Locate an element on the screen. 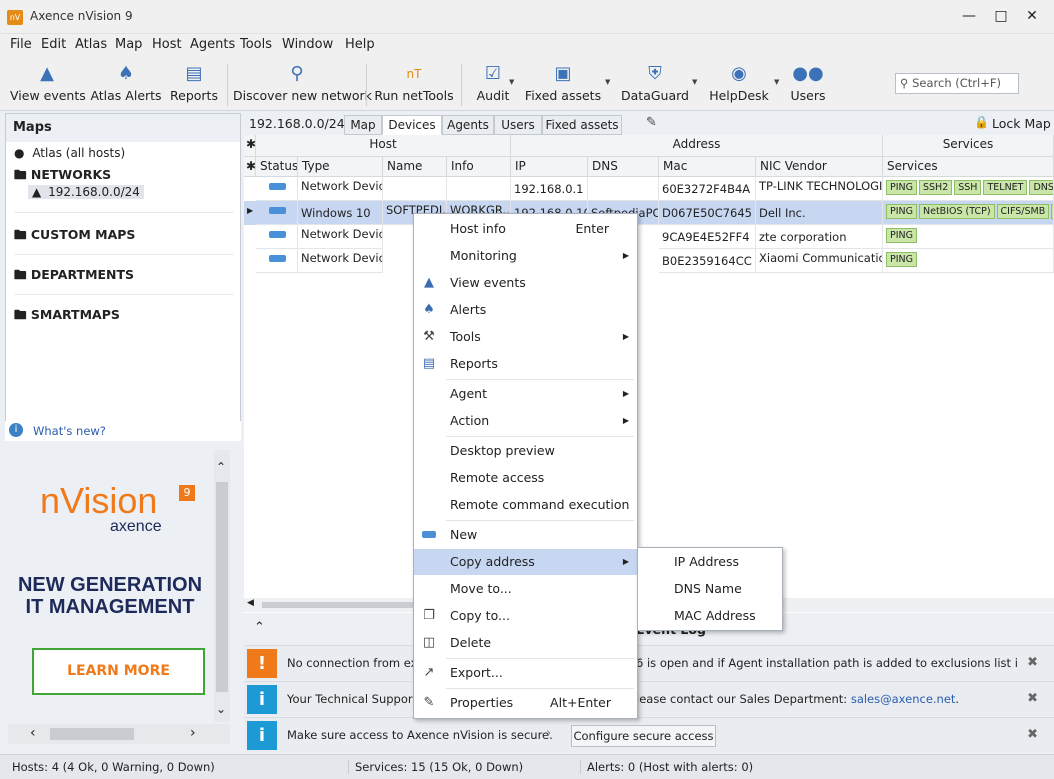 This screenshot has width=1054, height=779. helpdesk-button: ◉ HelpDesk is located at coordinates (739, 84).